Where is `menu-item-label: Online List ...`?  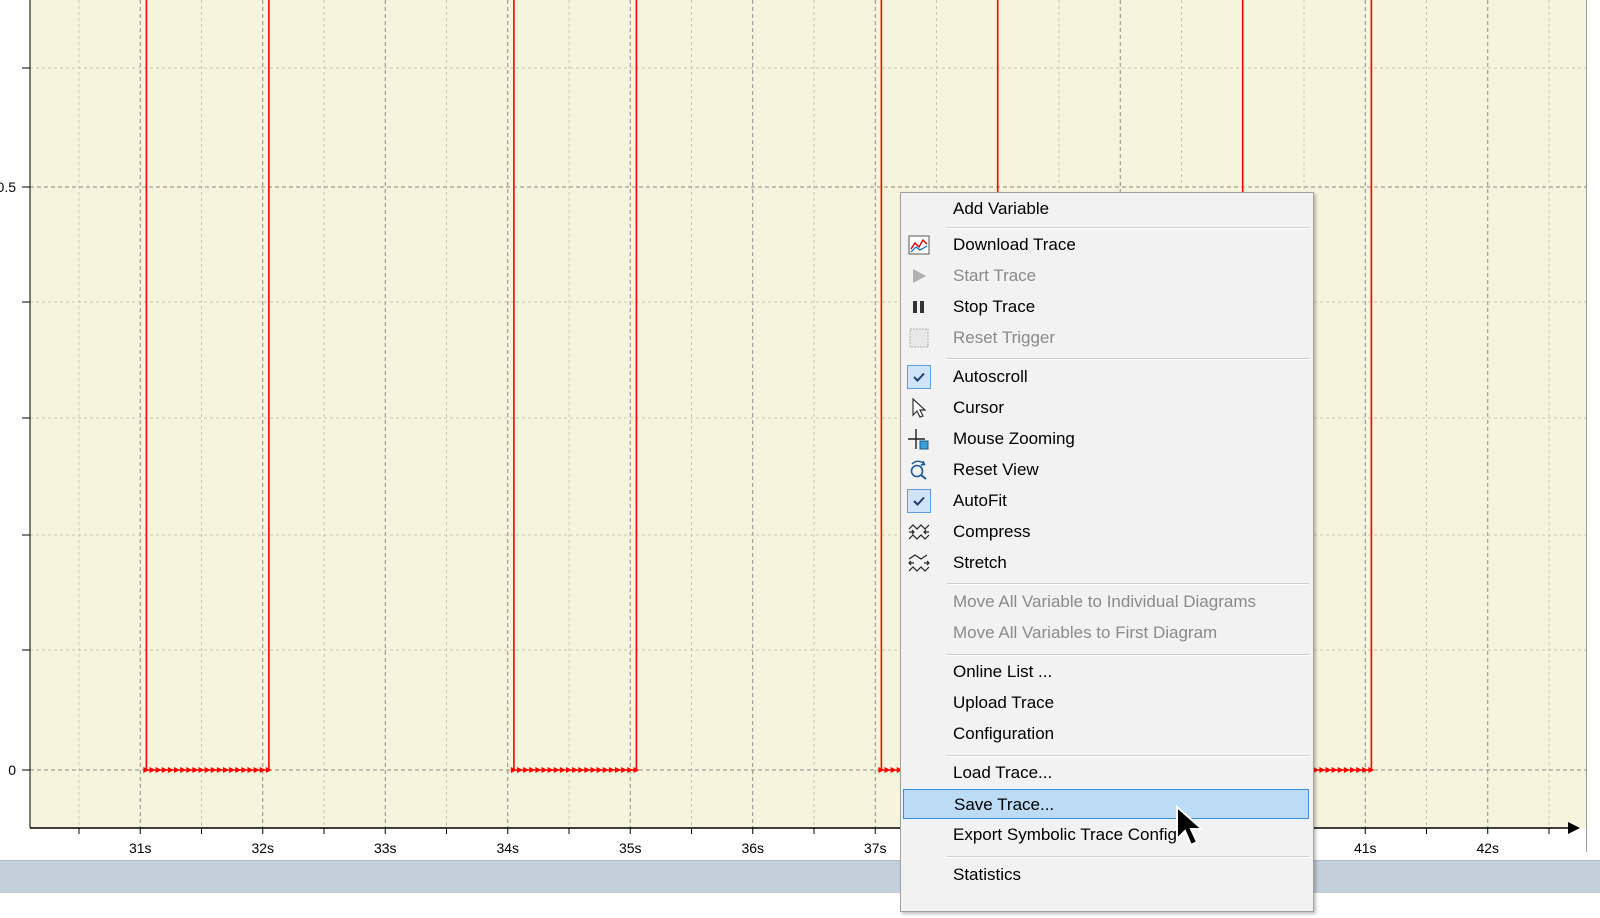
menu-item-label: Online List ... is located at coordinates (1003, 671).